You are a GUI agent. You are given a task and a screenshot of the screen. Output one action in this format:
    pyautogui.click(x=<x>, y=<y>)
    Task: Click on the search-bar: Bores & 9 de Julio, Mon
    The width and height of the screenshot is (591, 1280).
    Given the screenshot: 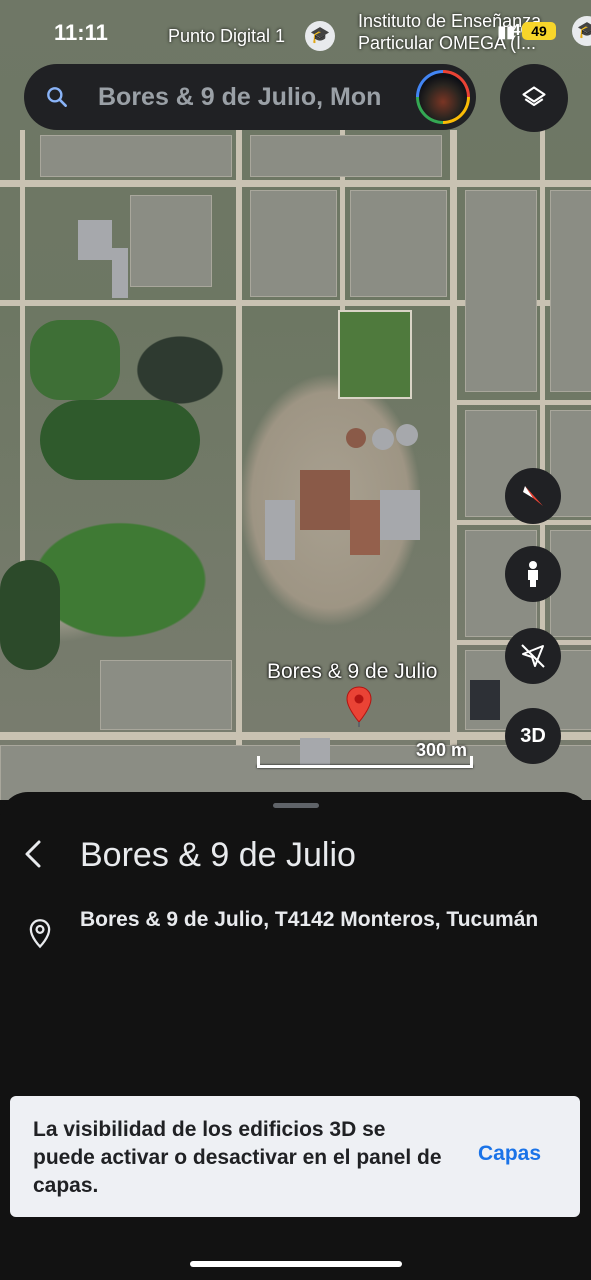 What is the action you would take?
    pyautogui.click(x=250, y=97)
    